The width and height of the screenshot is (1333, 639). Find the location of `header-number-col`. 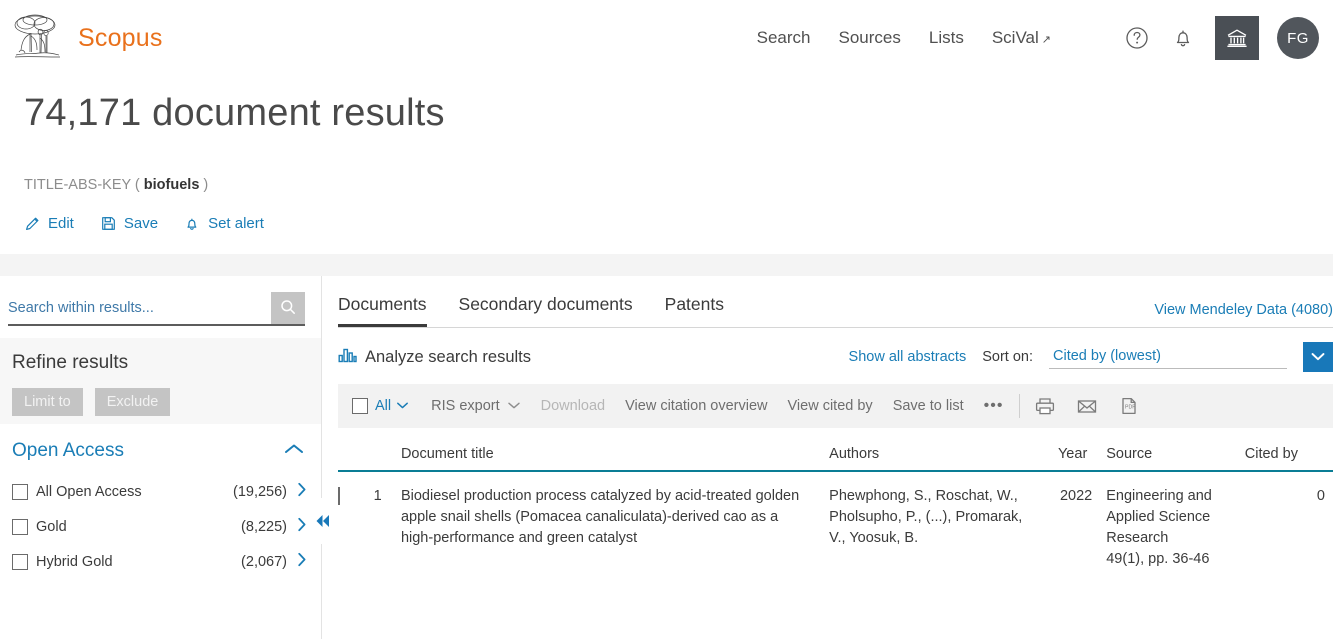

header-number-col is located at coordinates (387, 450).